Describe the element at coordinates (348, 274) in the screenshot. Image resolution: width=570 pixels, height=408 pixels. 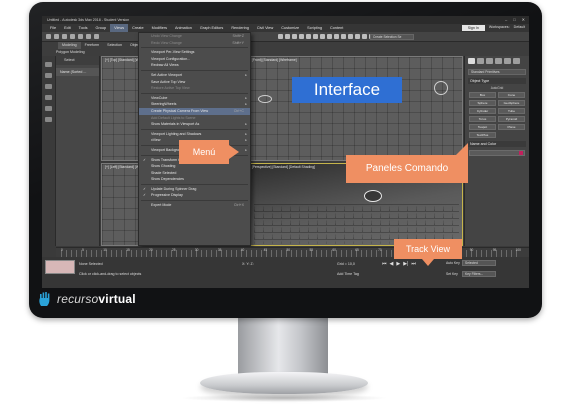
I see `add-time-tag: Add Time Tag` at that location.